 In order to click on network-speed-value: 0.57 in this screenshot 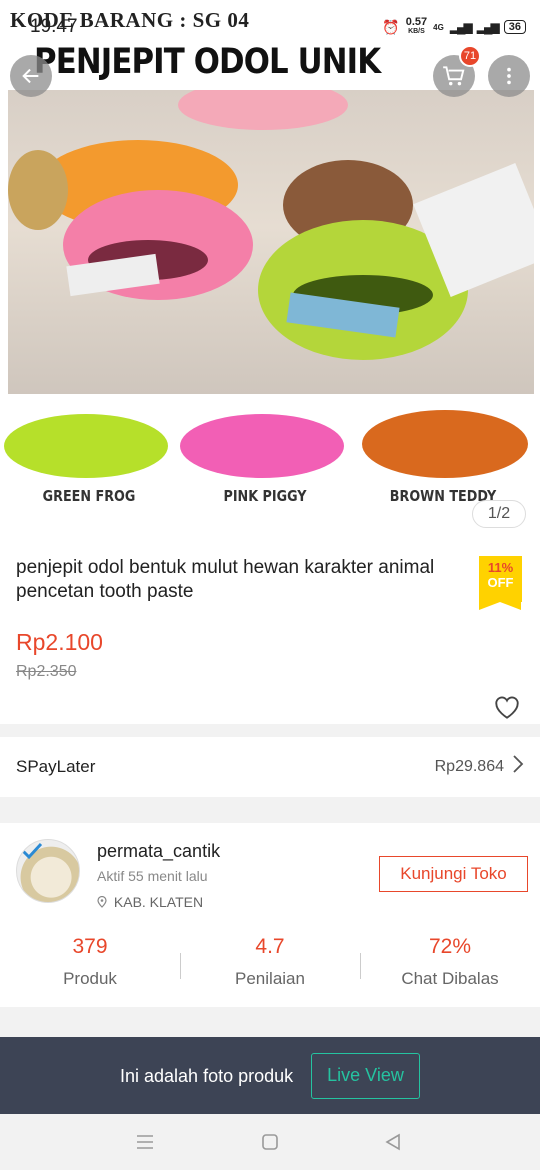, I will do `click(416, 22)`.